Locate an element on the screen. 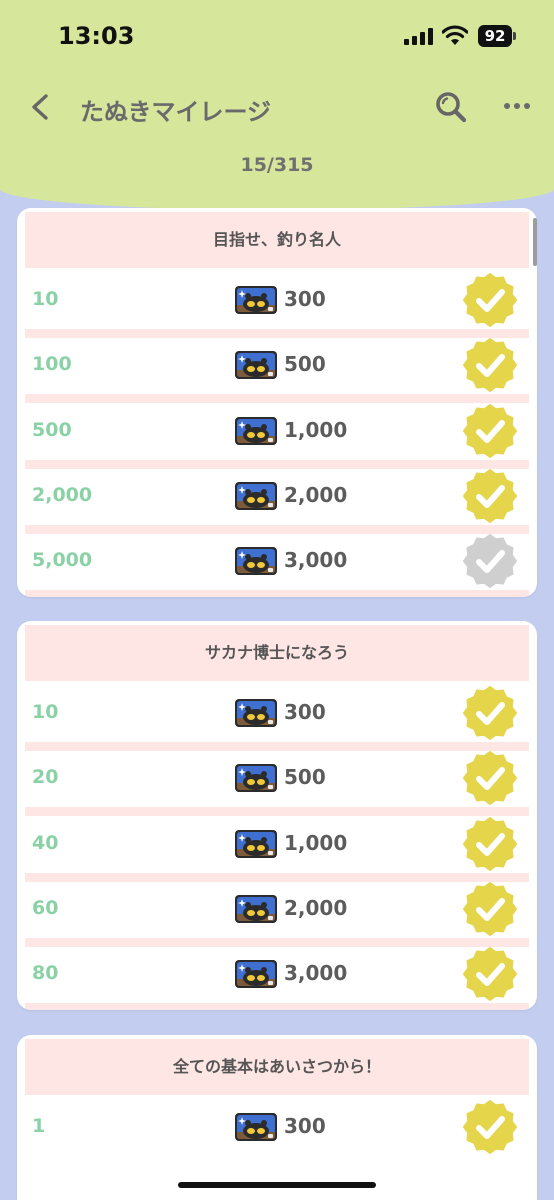 The width and height of the screenshot is (554, 1200). battery-tip is located at coordinates (514, 36).